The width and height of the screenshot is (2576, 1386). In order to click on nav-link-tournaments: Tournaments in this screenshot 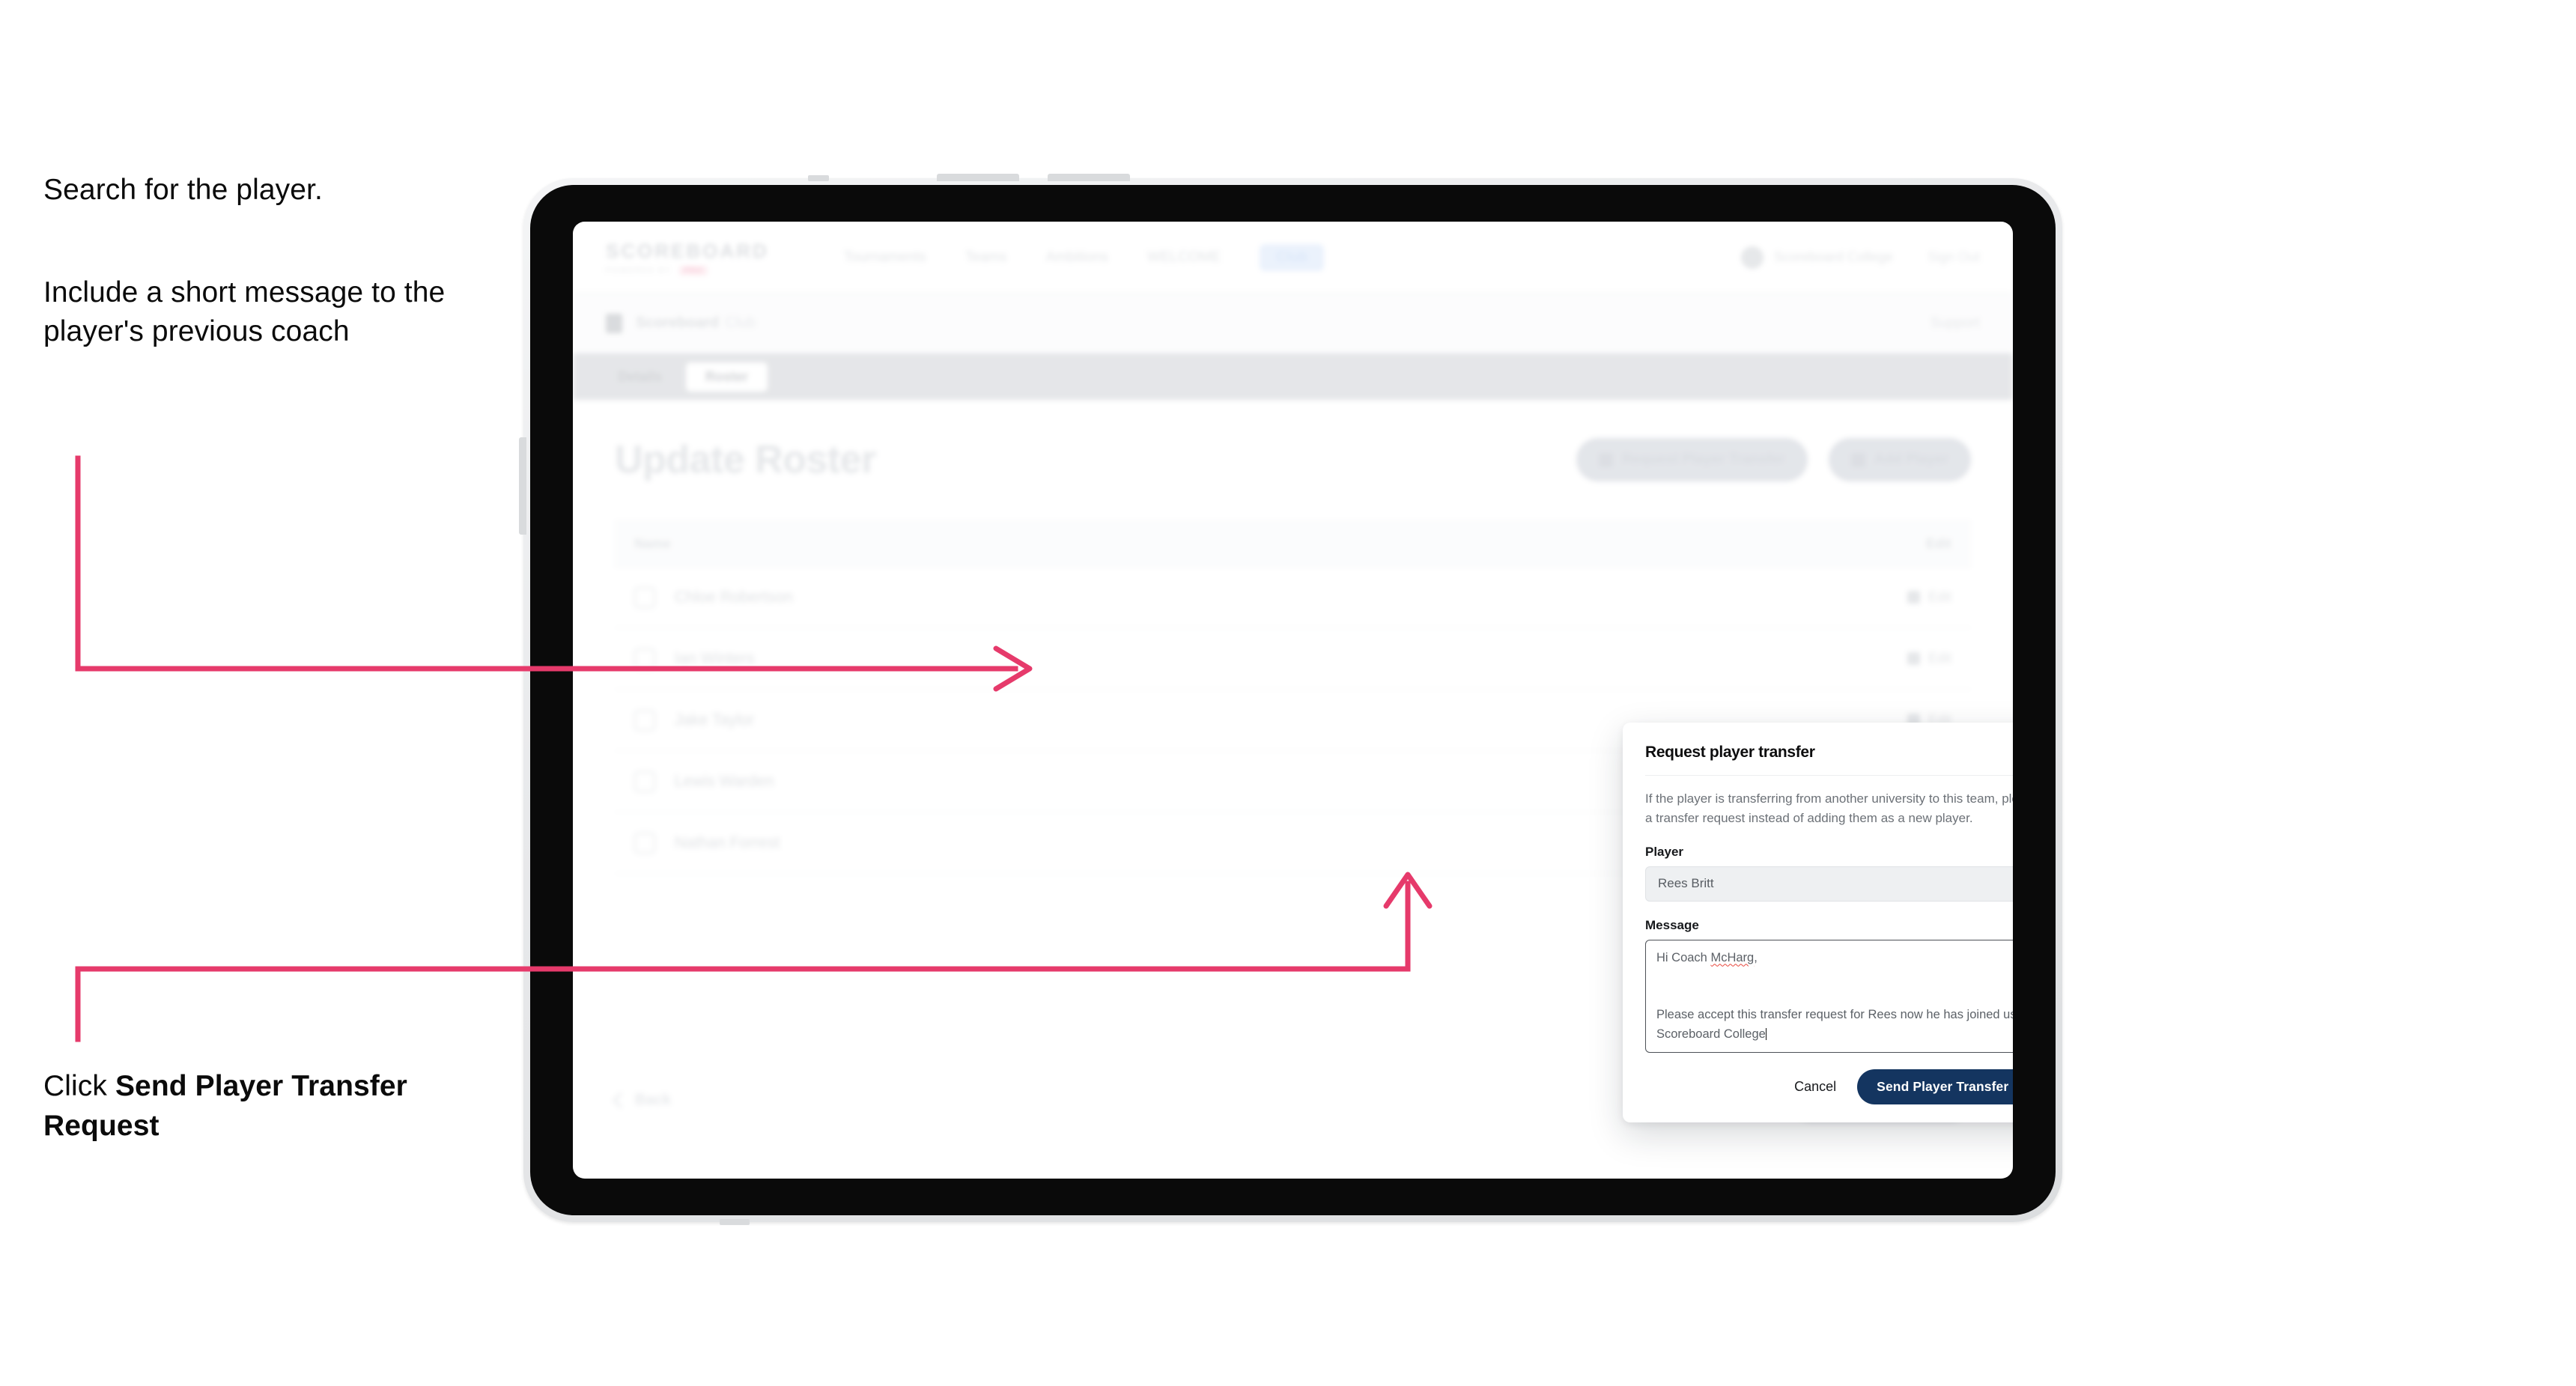, I will do `click(885, 257)`.